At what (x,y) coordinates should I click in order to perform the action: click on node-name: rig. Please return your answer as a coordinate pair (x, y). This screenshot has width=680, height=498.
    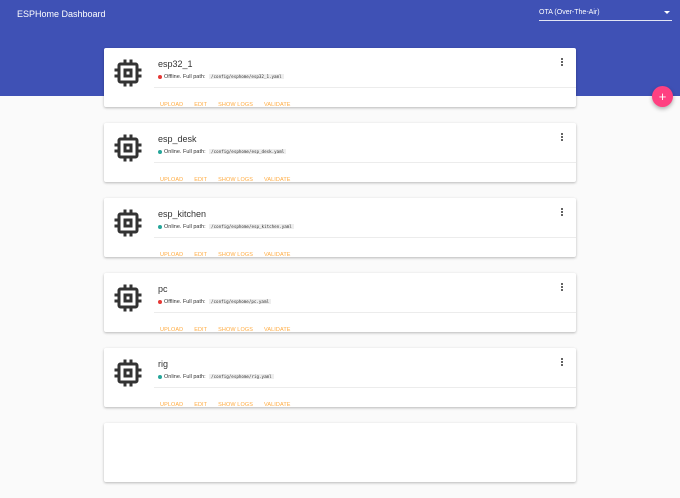
    Looking at the image, I should click on (163, 364).